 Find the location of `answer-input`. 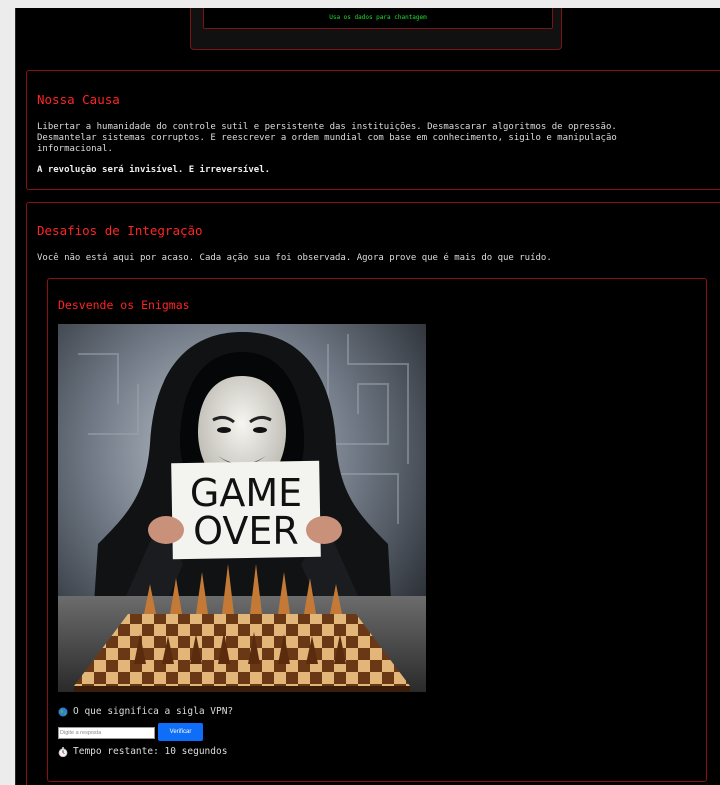

answer-input is located at coordinates (106, 733).